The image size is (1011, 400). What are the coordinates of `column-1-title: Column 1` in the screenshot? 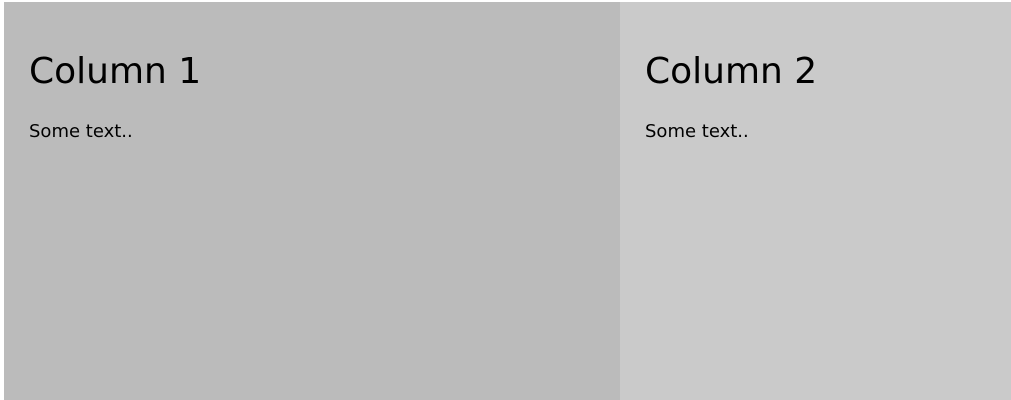 It's located at (115, 71).